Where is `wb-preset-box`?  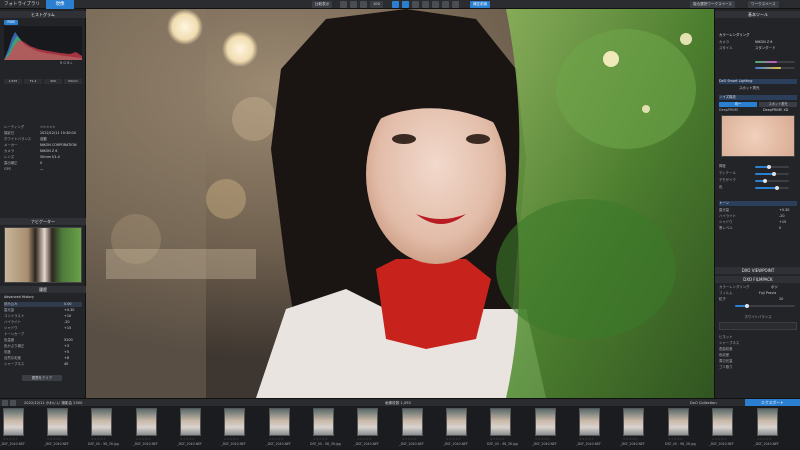
wb-preset-box is located at coordinates (758, 326).